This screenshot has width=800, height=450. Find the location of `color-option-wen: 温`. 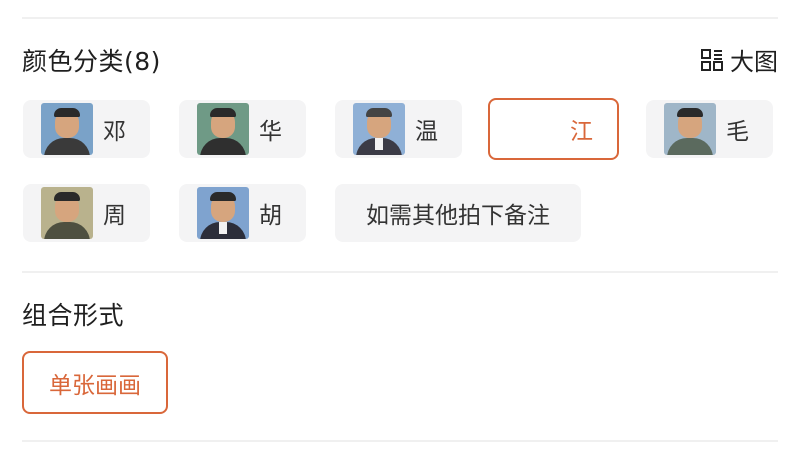

color-option-wen: 温 is located at coordinates (398, 129).